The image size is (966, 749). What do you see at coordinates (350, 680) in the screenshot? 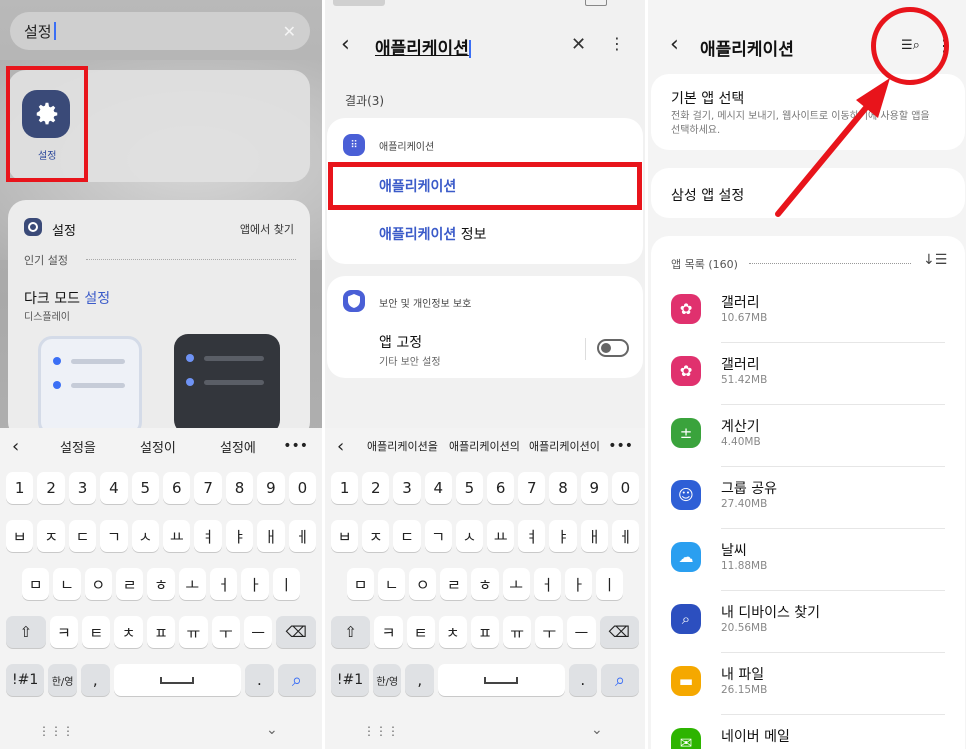
I see `symbols-key: !#1` at bounding box center [350, 680].